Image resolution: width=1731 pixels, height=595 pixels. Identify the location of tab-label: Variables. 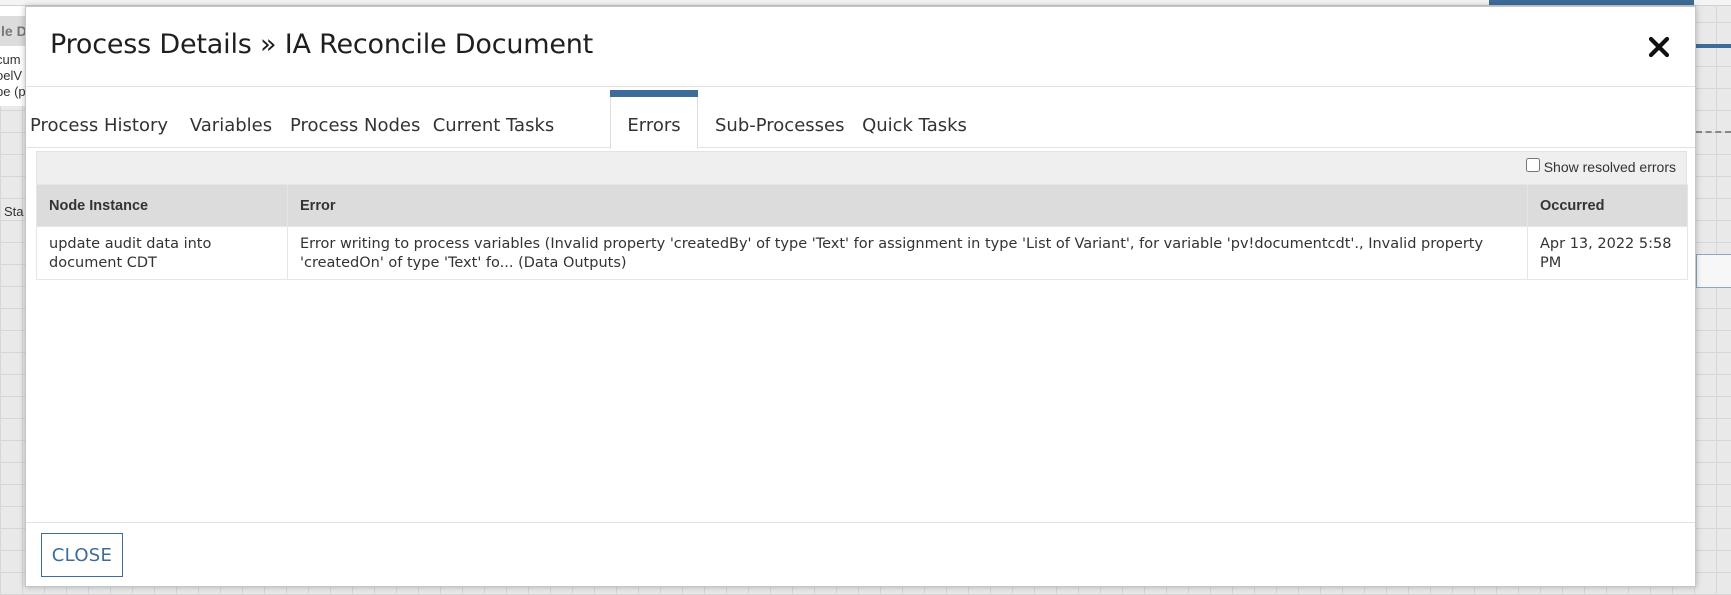
(231, 125).